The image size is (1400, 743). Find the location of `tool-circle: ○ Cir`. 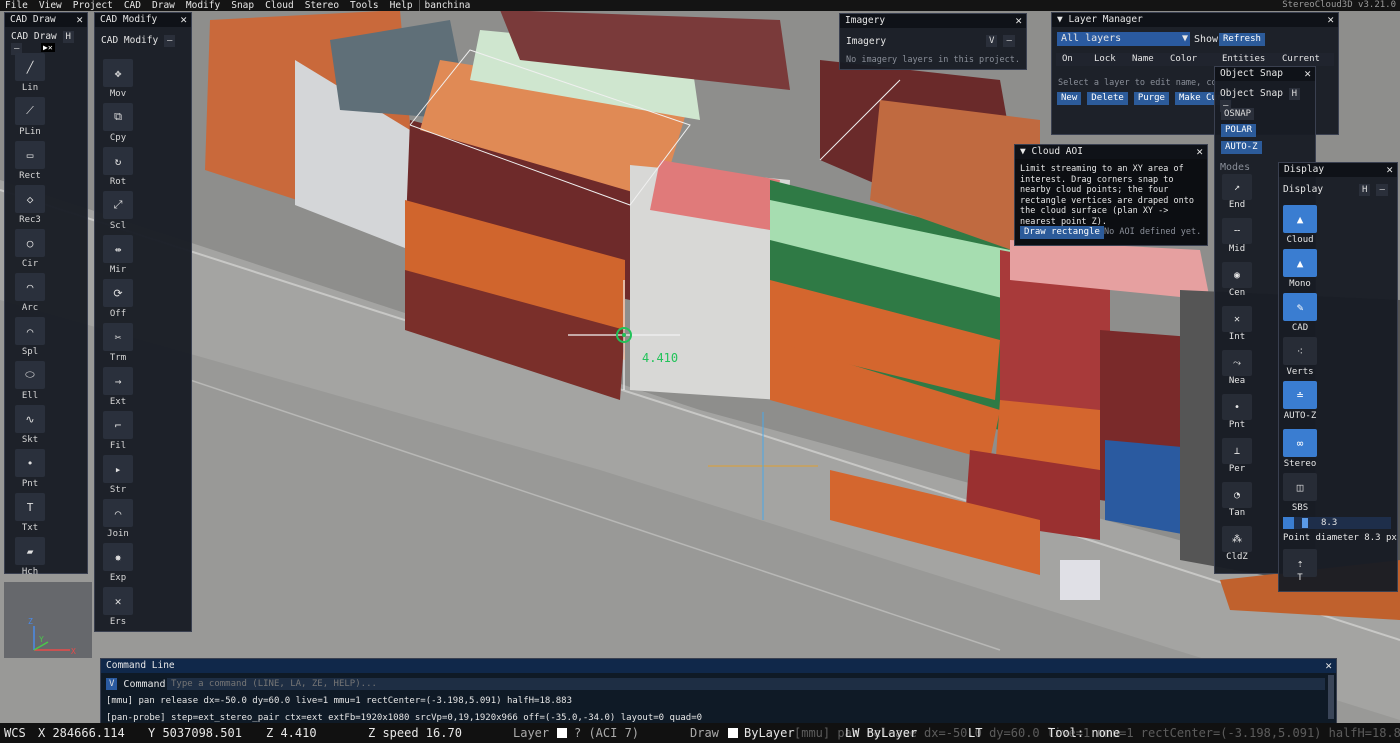

tool-circle: ○ Cir is located at coordinates (30, 249).